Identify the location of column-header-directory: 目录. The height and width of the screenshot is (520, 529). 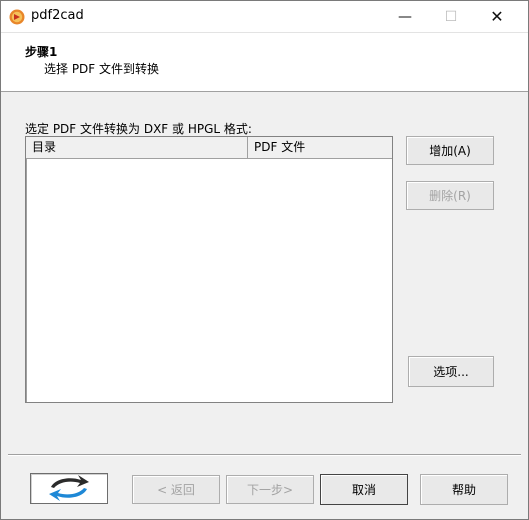
(137, 147).